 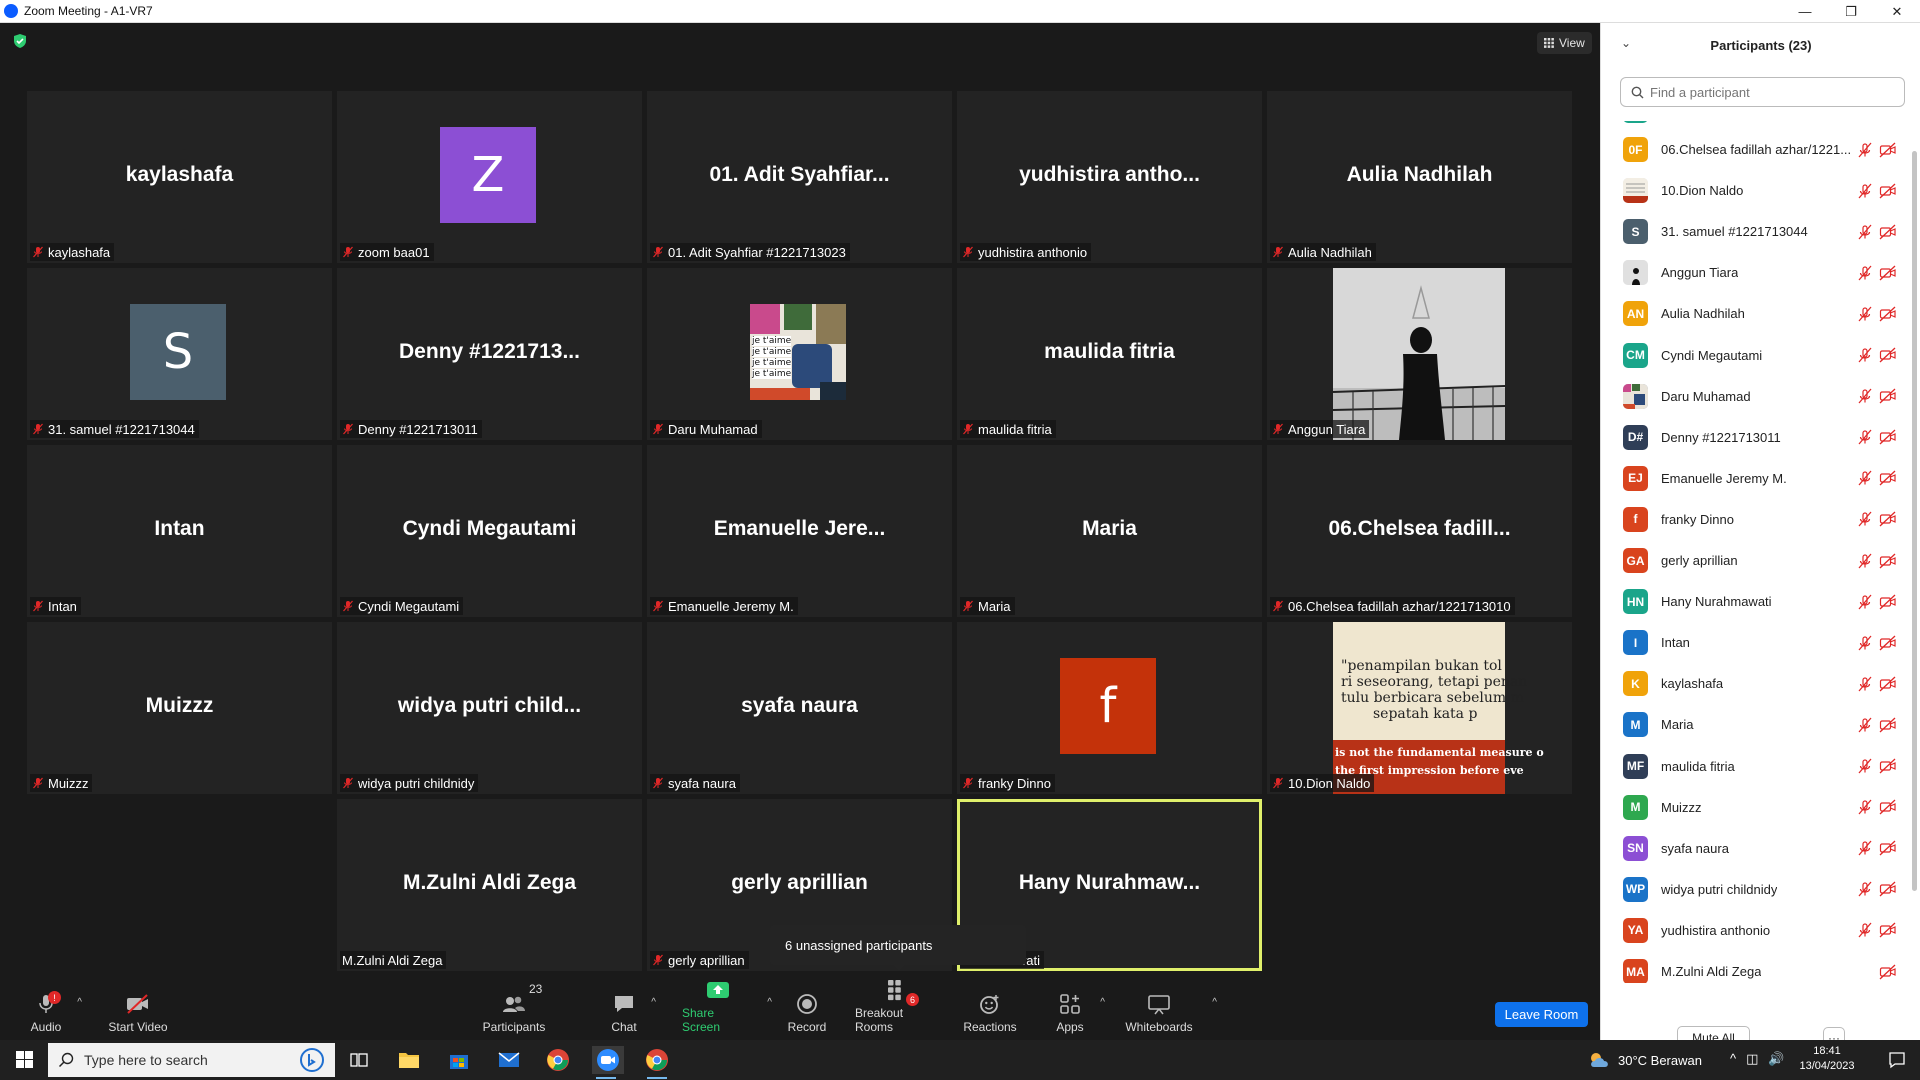 What do you see at coordinates (1914, 521) in the screenshot?
I see `scrollbar-thumb` at bounding box center [1914, 521].